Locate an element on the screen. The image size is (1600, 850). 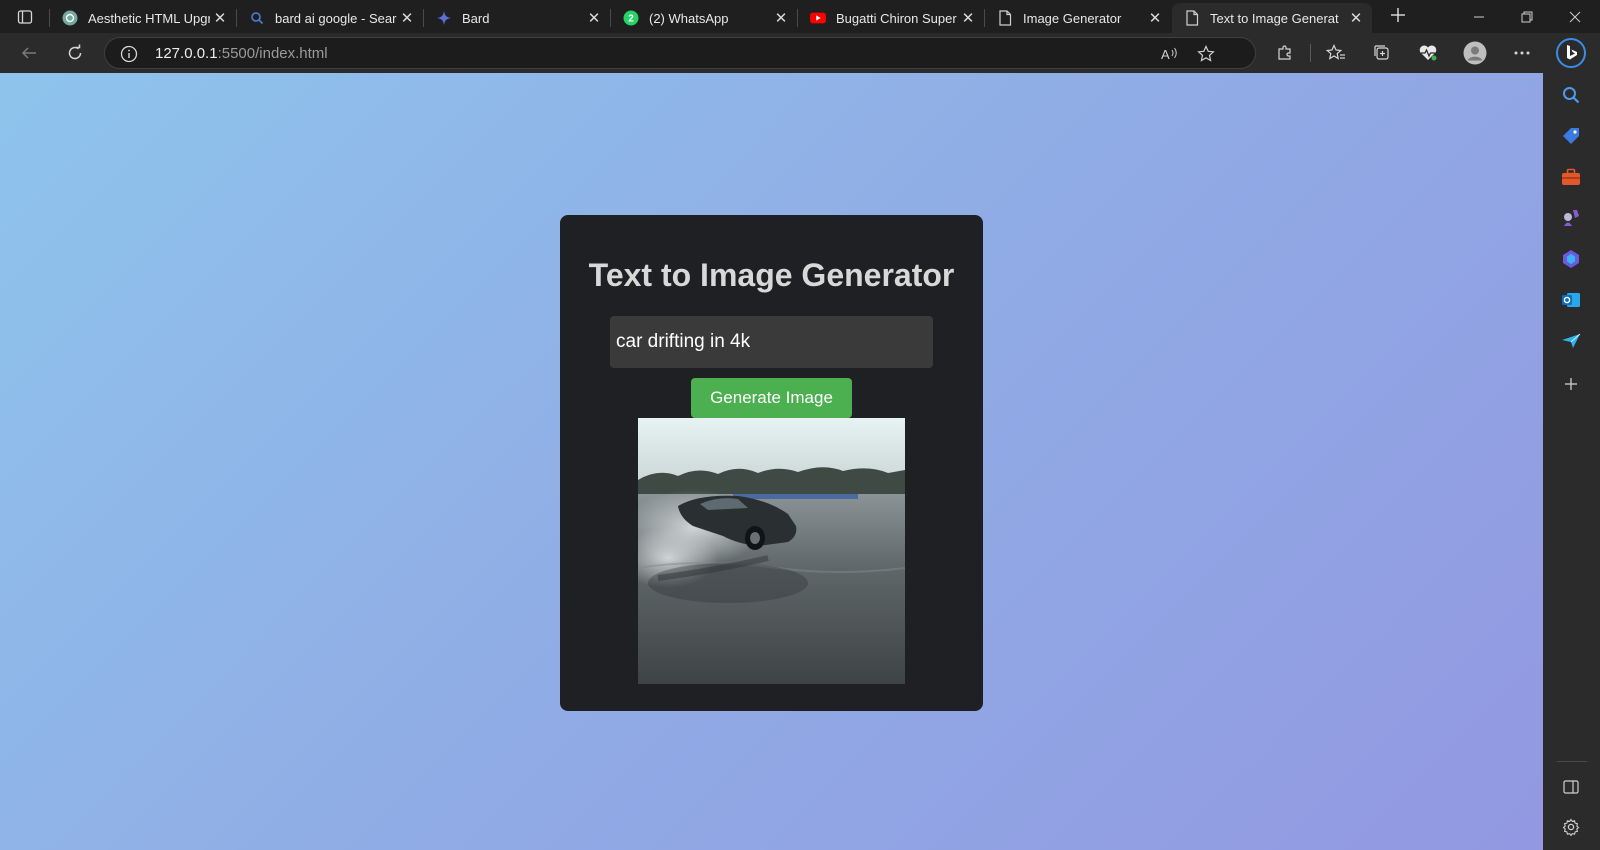
sidebar-games-button is located at coordinates (1571, 218).